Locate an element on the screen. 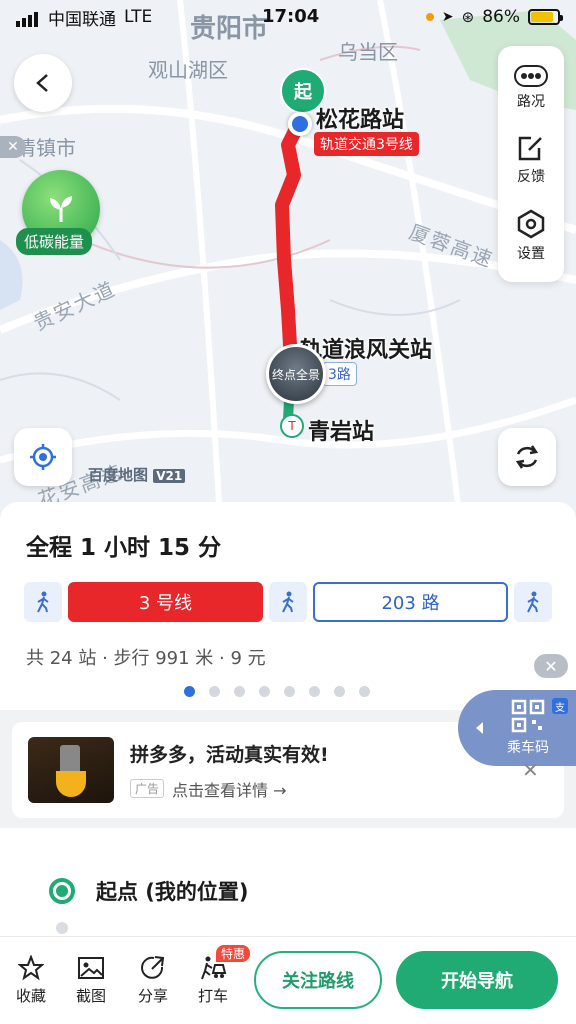 This screenshot has width=576, height=1024. recording-dot-icon is located at coordinates (429, 17).